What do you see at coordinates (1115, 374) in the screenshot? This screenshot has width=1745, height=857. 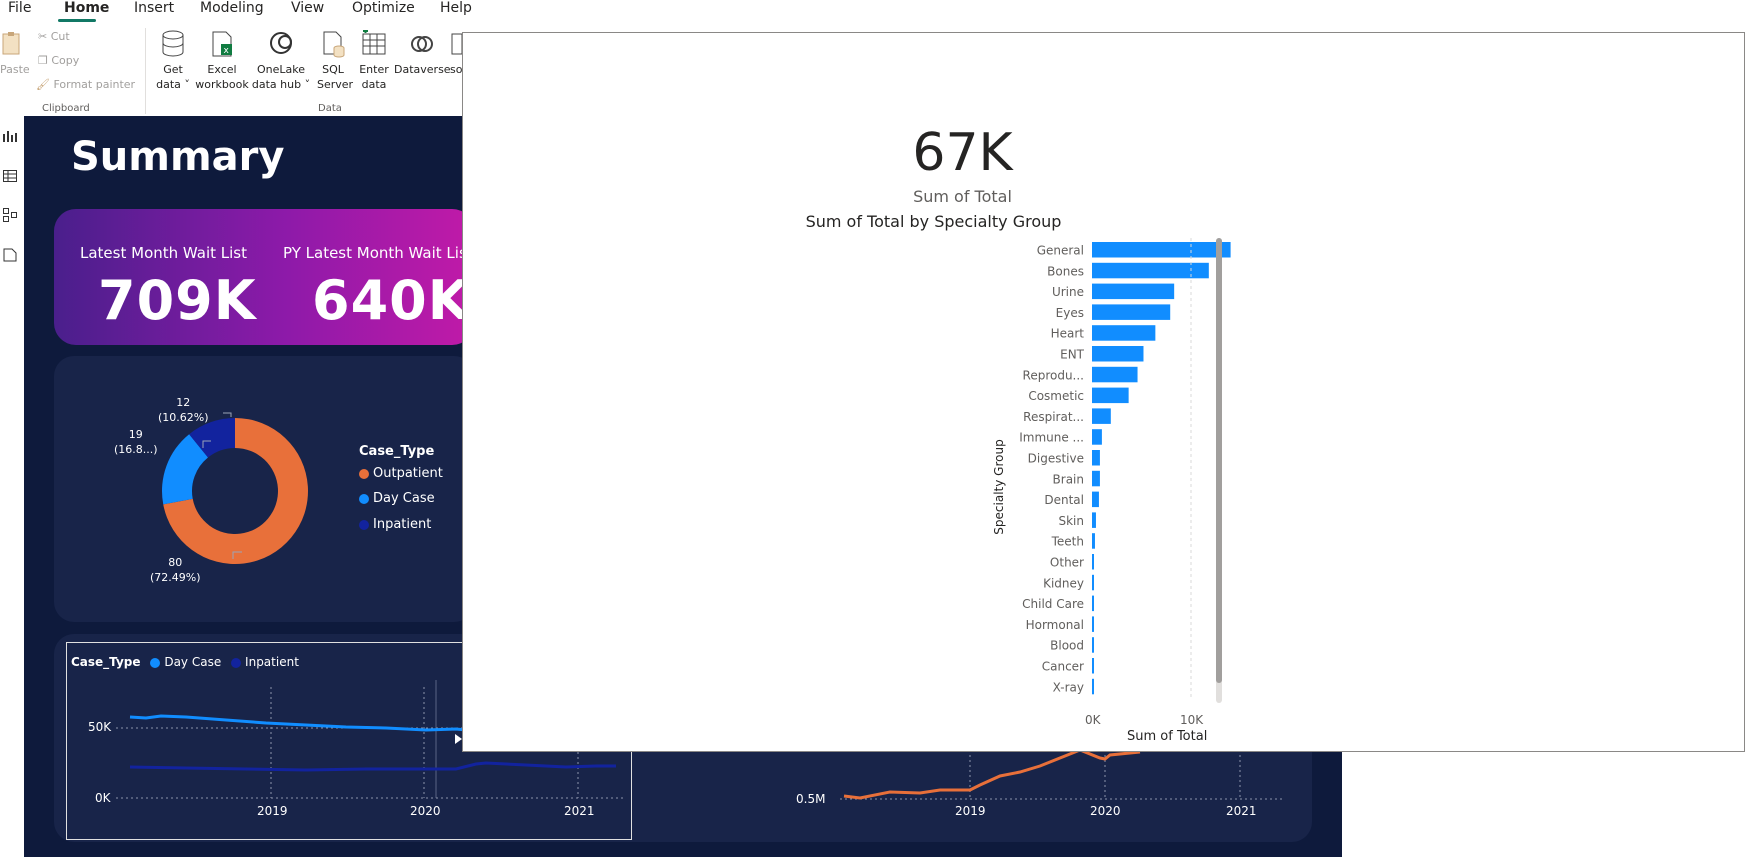 I see `bar-reprodu-` at bounding box center [1115, 374].